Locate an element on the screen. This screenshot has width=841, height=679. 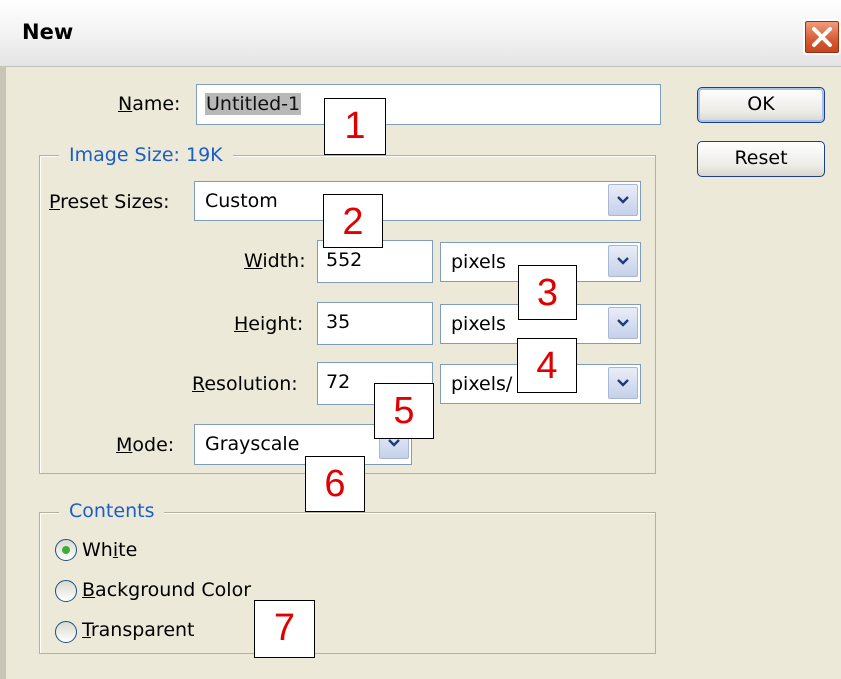
close-button is located at coordinates (822, 37).